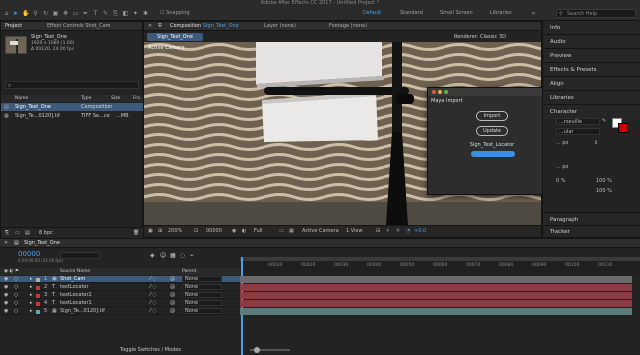 The height and width of the screenshot is (355, 640). Describe the element at coordinates (291, 231) in the screenshot. I see `transparency-icon: ▦` at that location.